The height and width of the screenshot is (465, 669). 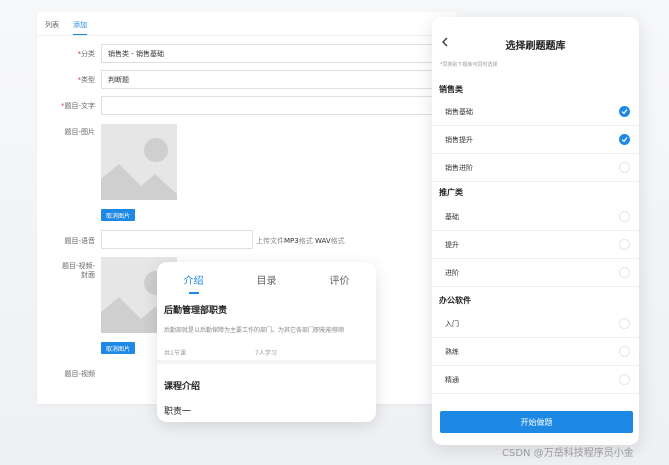 I want to click on course-title: 后勤管理部职责, so click(x=196, y=311).